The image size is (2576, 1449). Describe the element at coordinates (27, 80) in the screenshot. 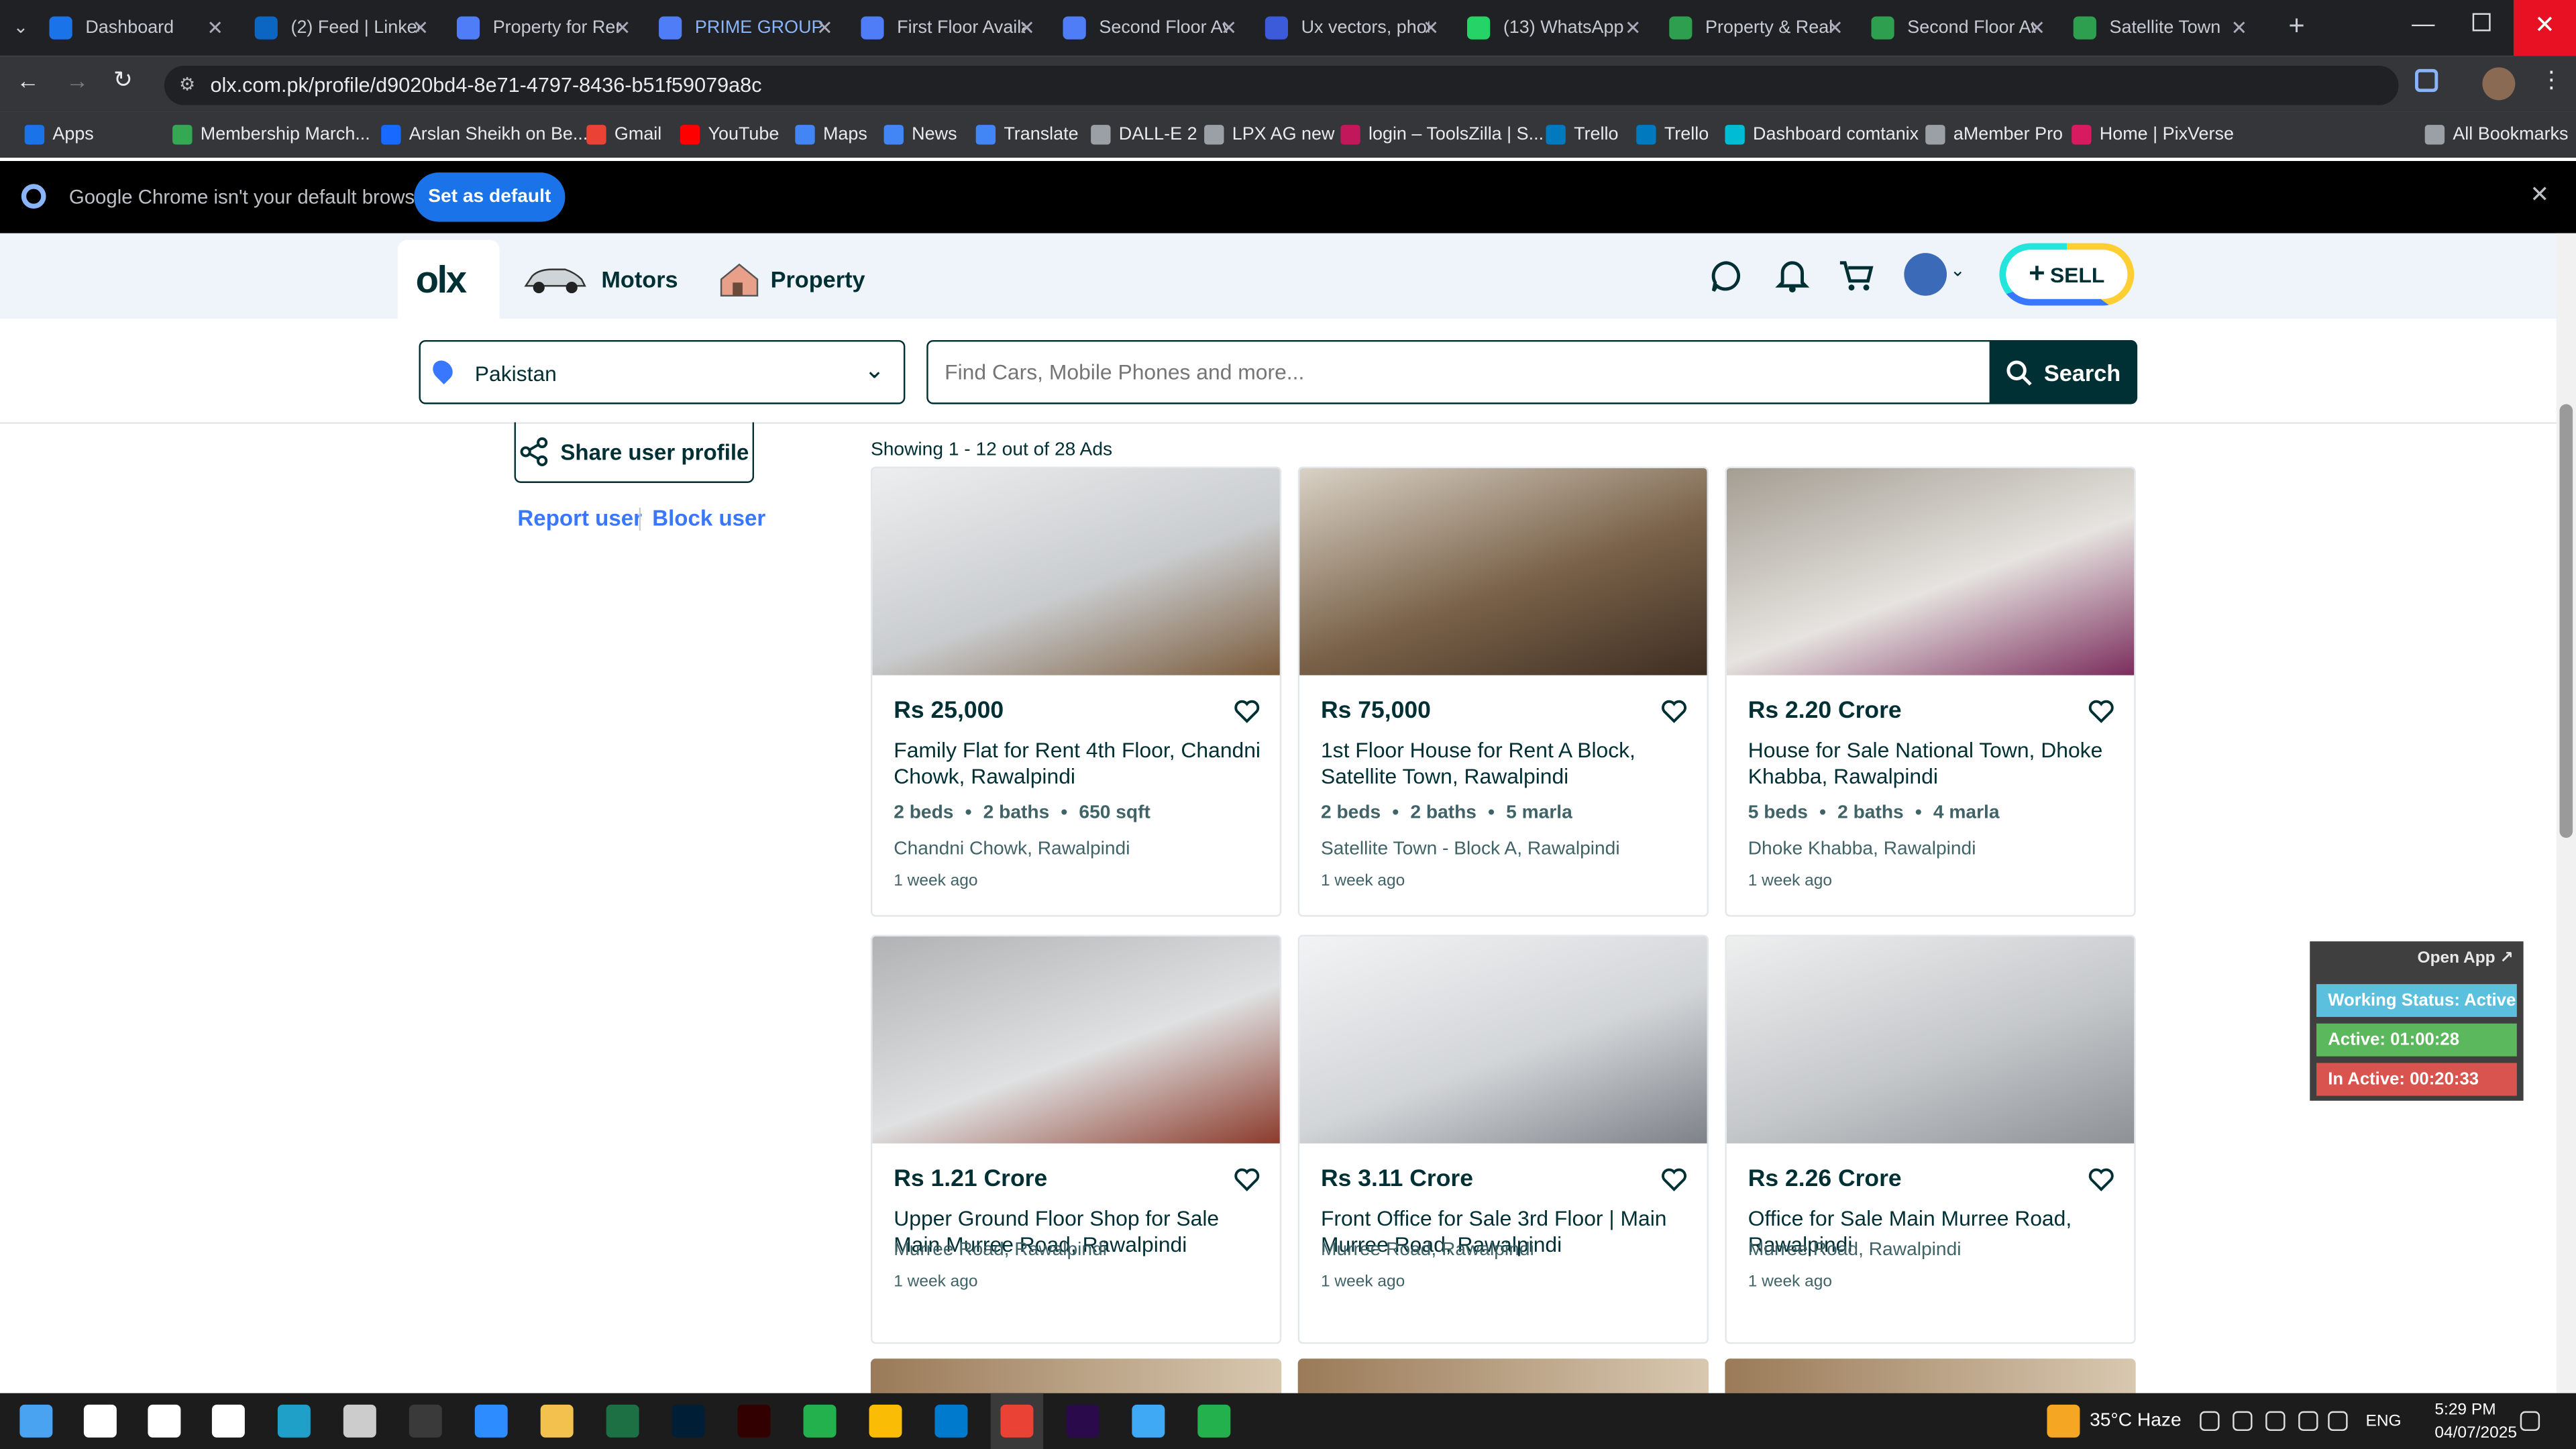

I see `back-icon: ←` at that location.